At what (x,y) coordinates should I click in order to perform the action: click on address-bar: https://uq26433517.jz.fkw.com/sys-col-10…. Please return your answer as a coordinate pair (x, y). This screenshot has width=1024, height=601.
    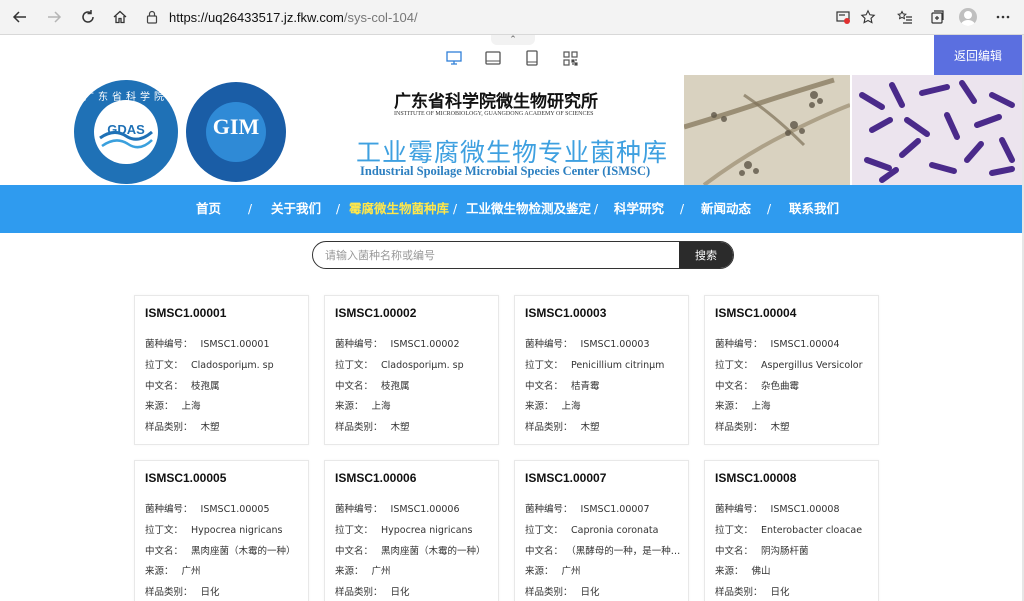
    Looking at the image, I should click on (483, 17).